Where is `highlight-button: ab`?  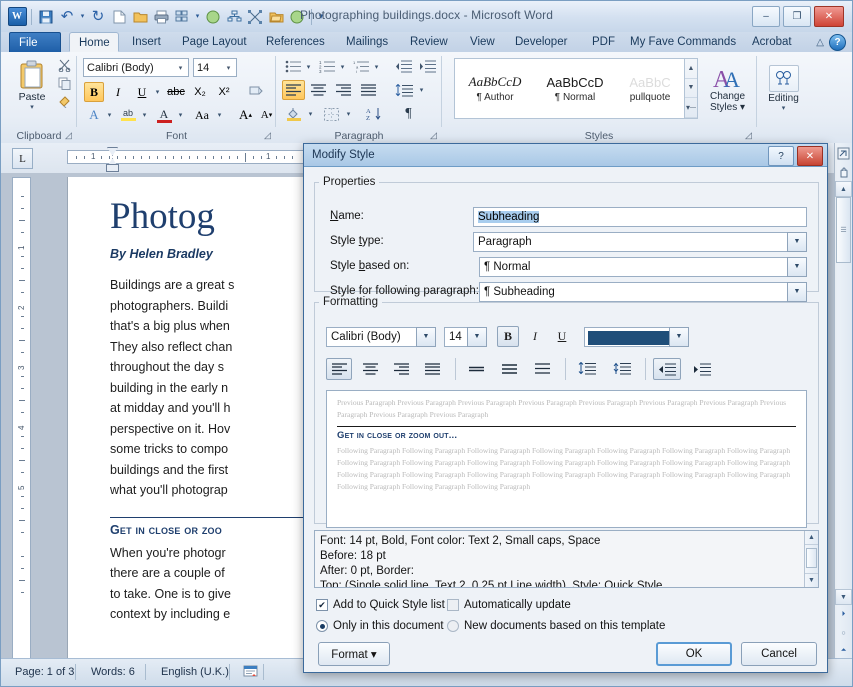 highlight-button: ab is located at coordinates (128, 115).